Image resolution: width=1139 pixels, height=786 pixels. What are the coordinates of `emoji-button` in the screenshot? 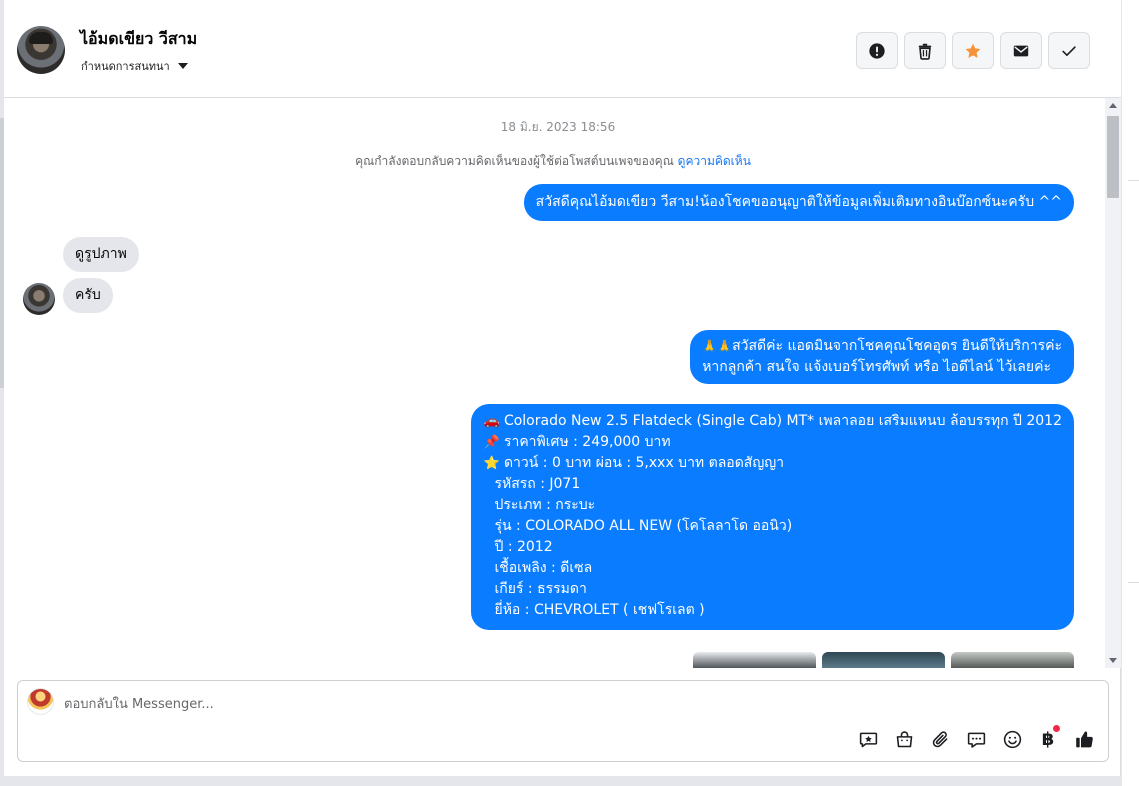 It's located at (1012, 739).